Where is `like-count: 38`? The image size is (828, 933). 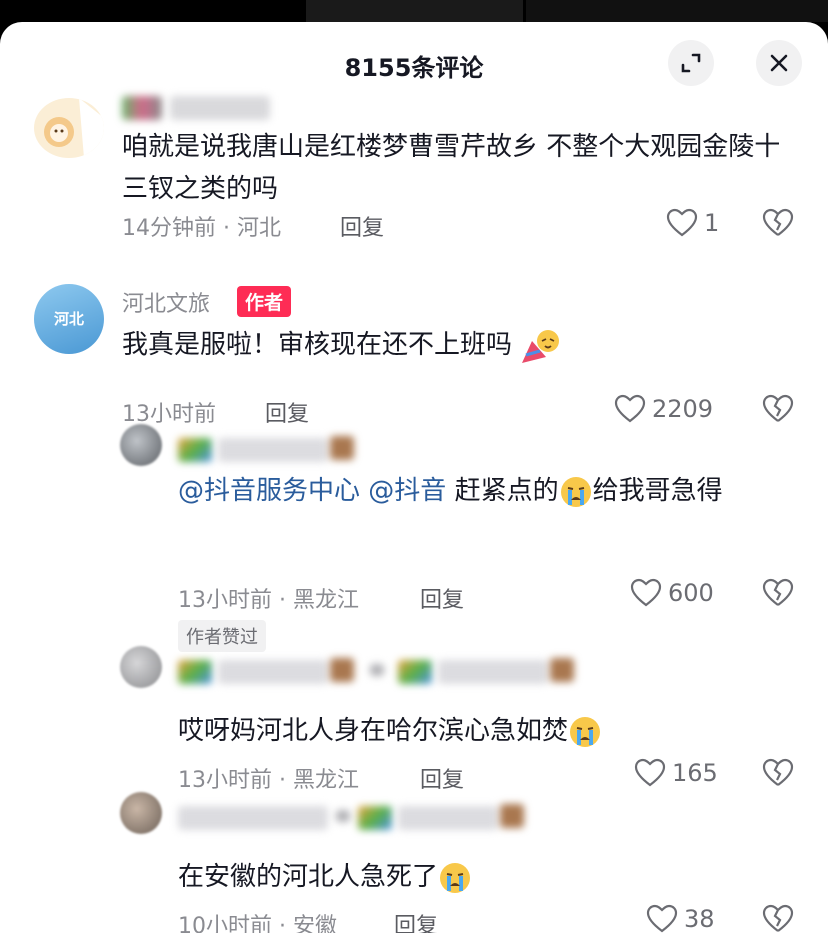 like-count: 38 is located at coordinates (699, 919).